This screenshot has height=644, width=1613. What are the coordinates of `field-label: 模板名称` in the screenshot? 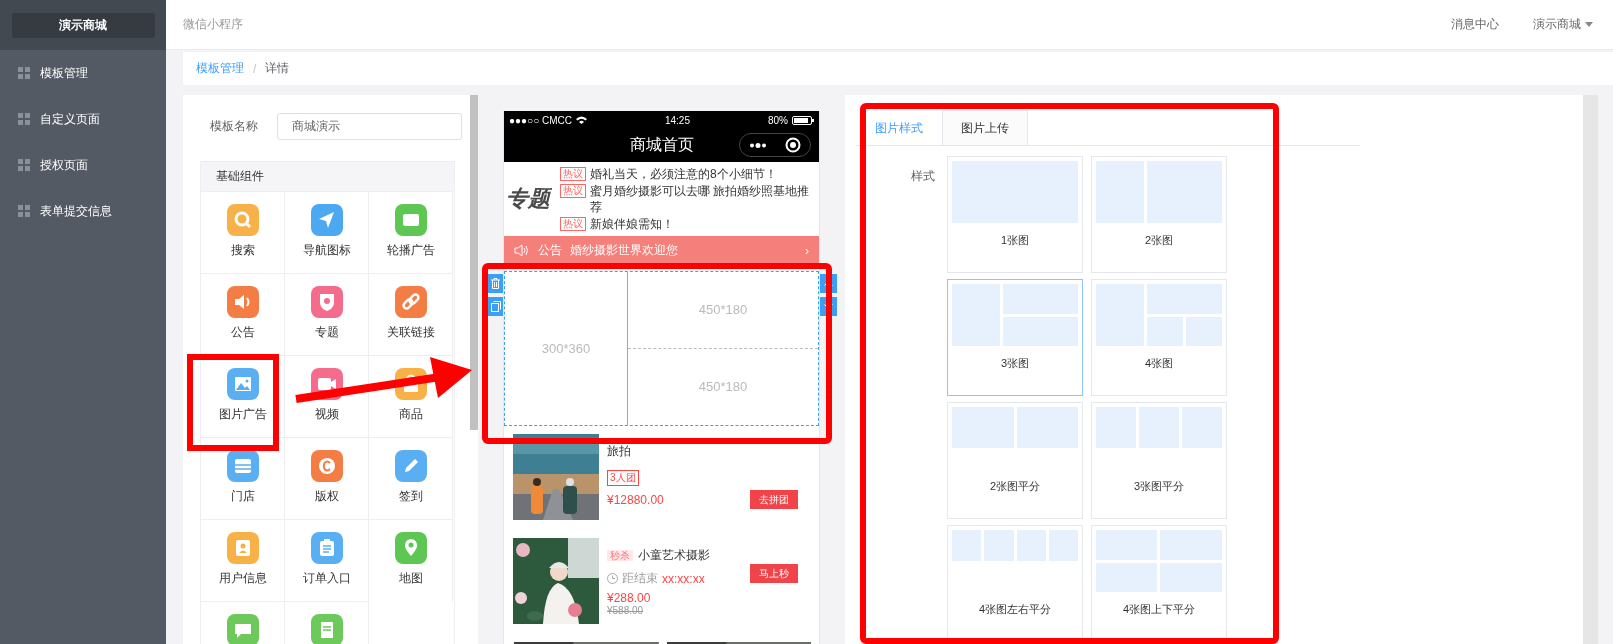 It's located at (234, 126).